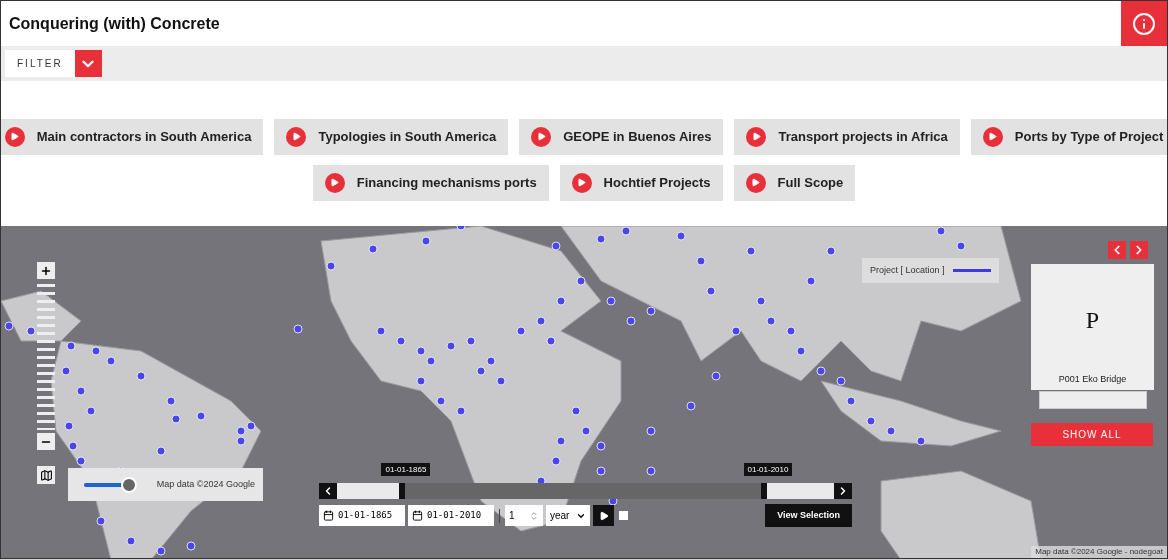 The width and height of the screenshot is (1168, 559). What do you see at coordinates (534, 515) in the screenshot?
I see `spinner-arrows-icon` at bounding box center [534, 515].